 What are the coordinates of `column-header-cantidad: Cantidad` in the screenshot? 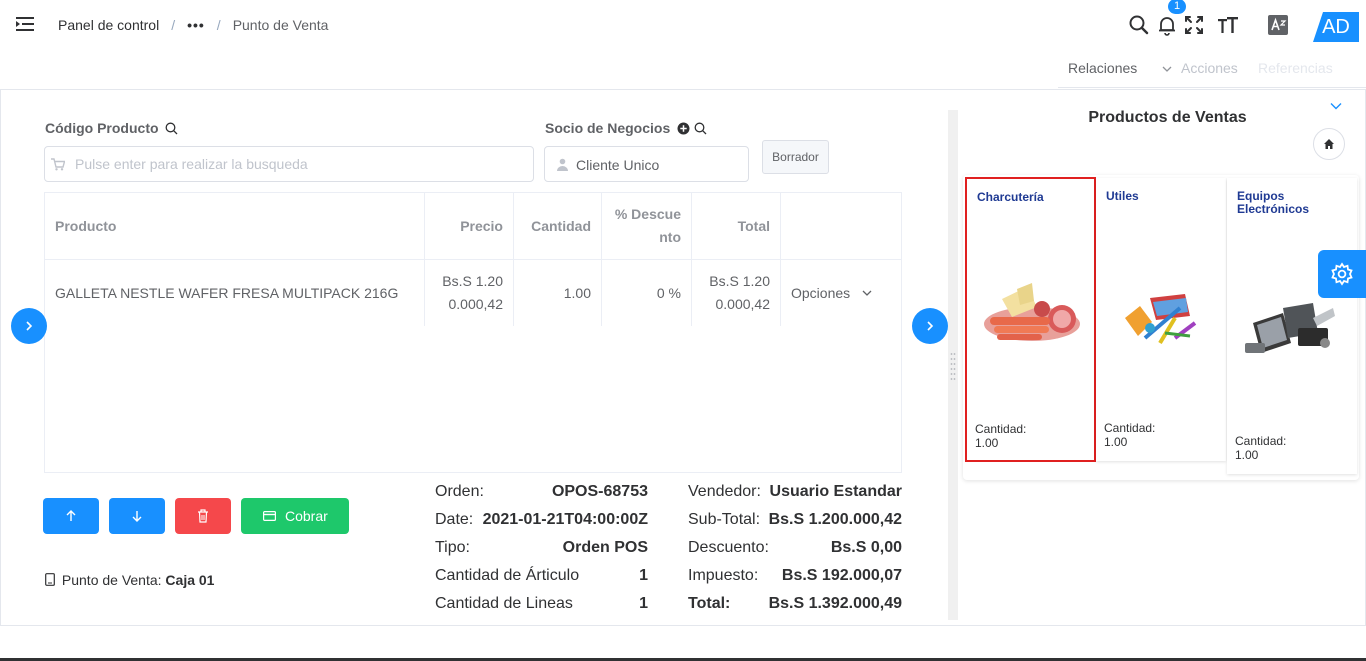 It's located at (558, 226).